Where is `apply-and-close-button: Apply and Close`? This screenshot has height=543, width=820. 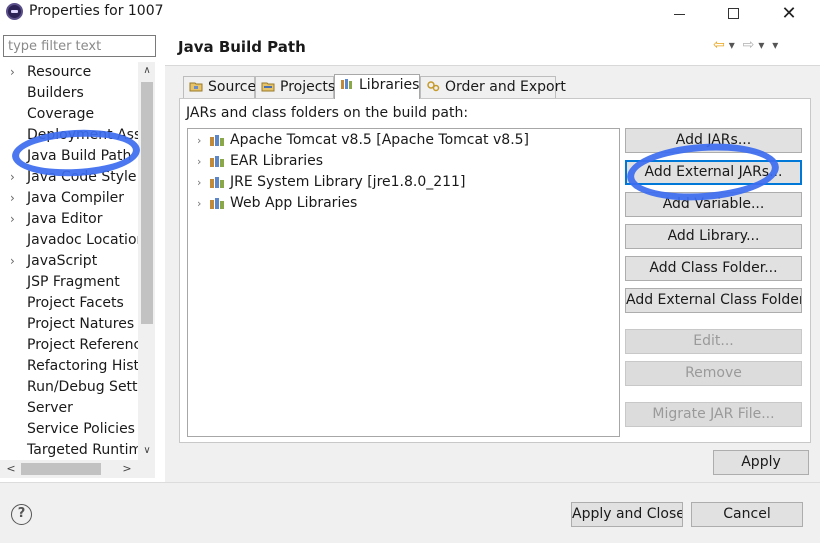
apply-and-close-button: Apply and Close is located at coordinates (627, 514).